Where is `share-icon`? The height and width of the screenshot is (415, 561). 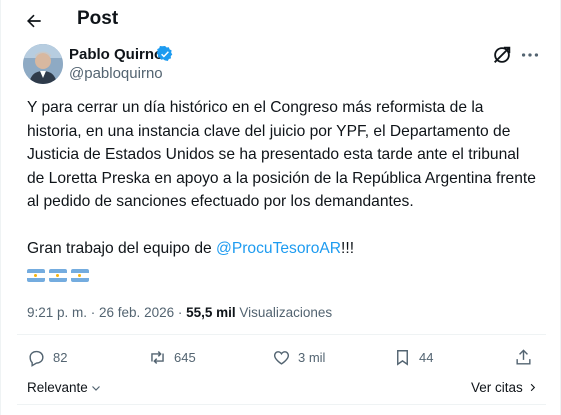
share-icon is located at coordinates (523, 357).